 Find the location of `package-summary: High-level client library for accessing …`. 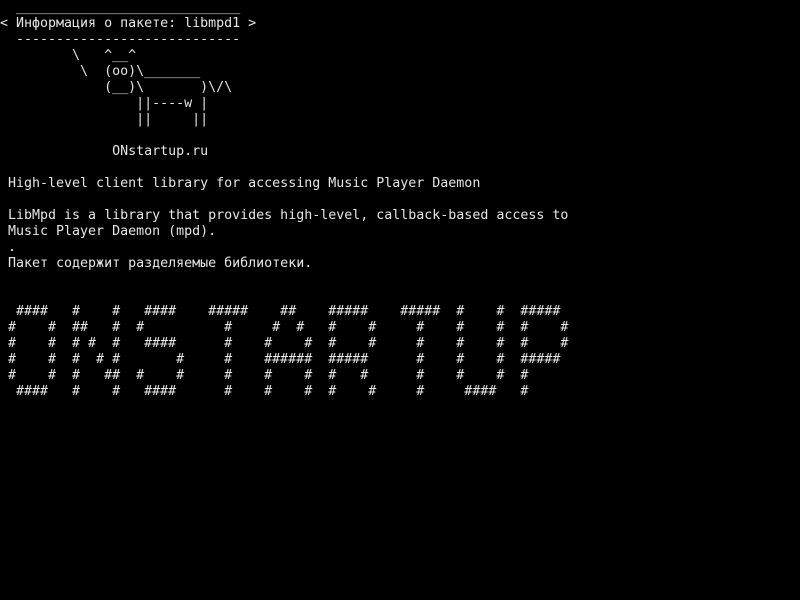

package-summary: High-level client library for accessing … is located at coordinates (244, 183).